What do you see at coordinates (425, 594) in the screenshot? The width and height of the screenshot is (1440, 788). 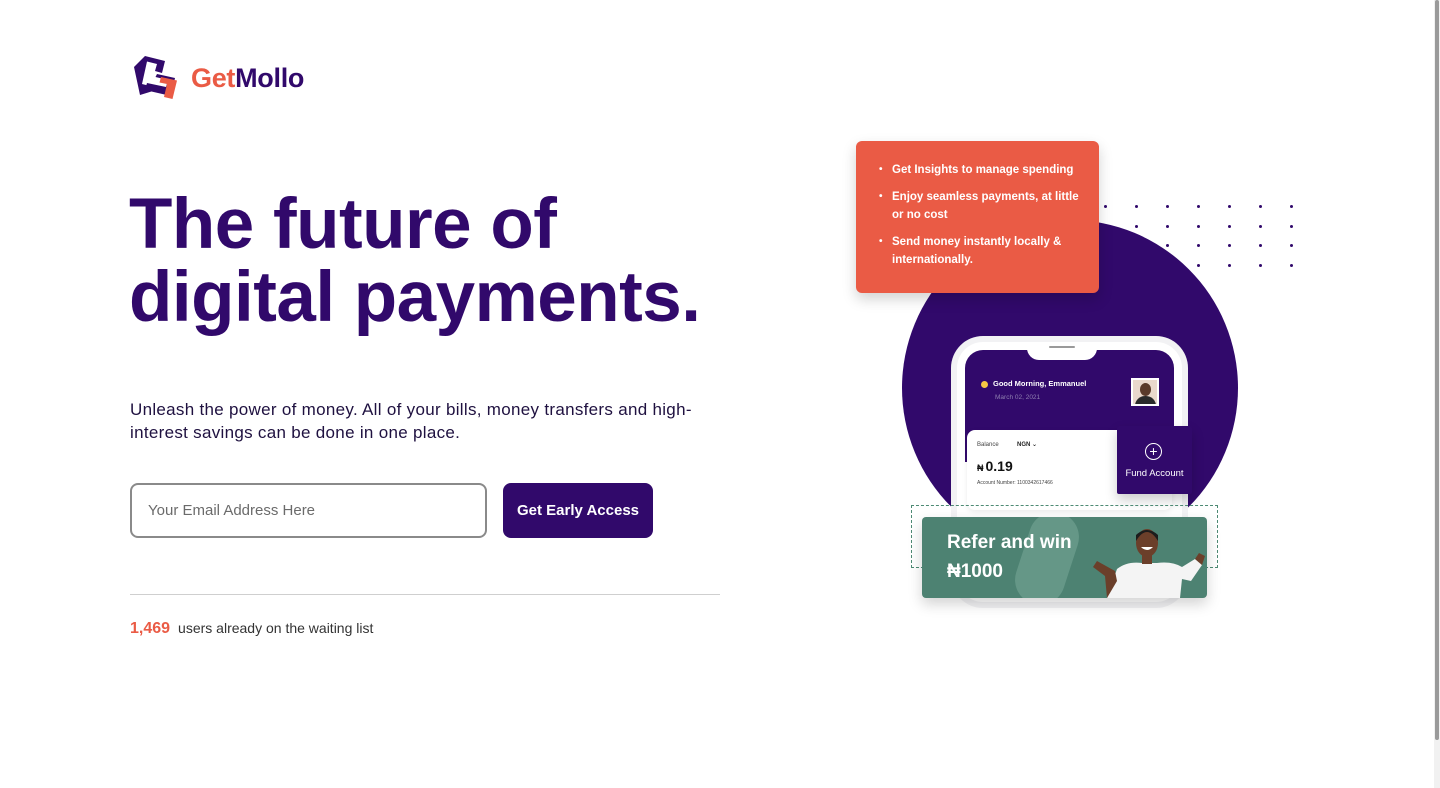 I see `divider` at bounding box center [425, 594].